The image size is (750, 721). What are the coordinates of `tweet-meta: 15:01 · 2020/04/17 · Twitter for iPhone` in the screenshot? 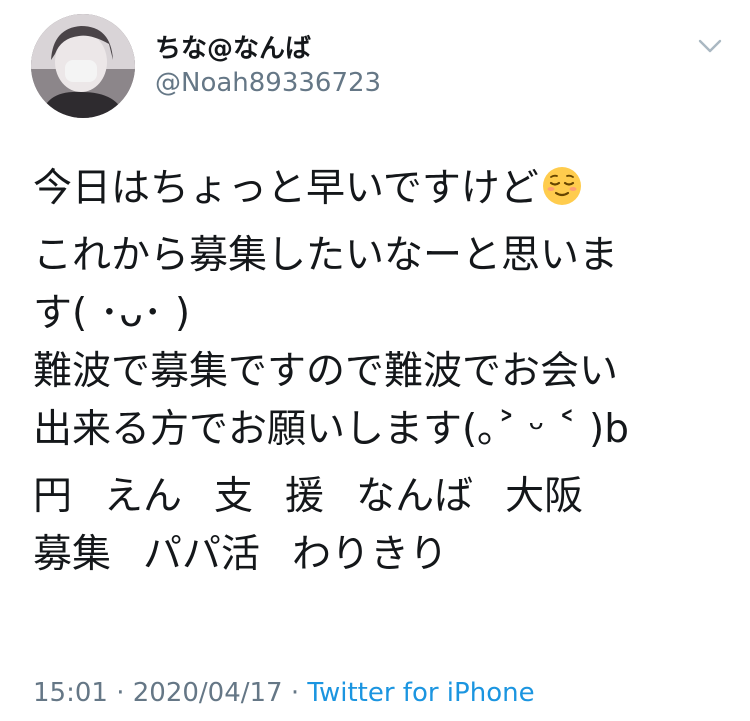 It's located at (284, 693).